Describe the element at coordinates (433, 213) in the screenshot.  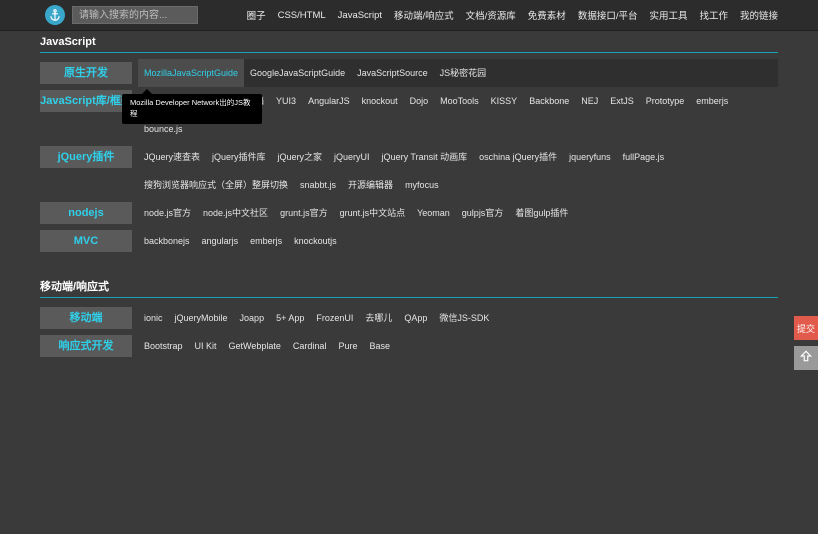
I see `link-yeoman: Yeoman` at that location.